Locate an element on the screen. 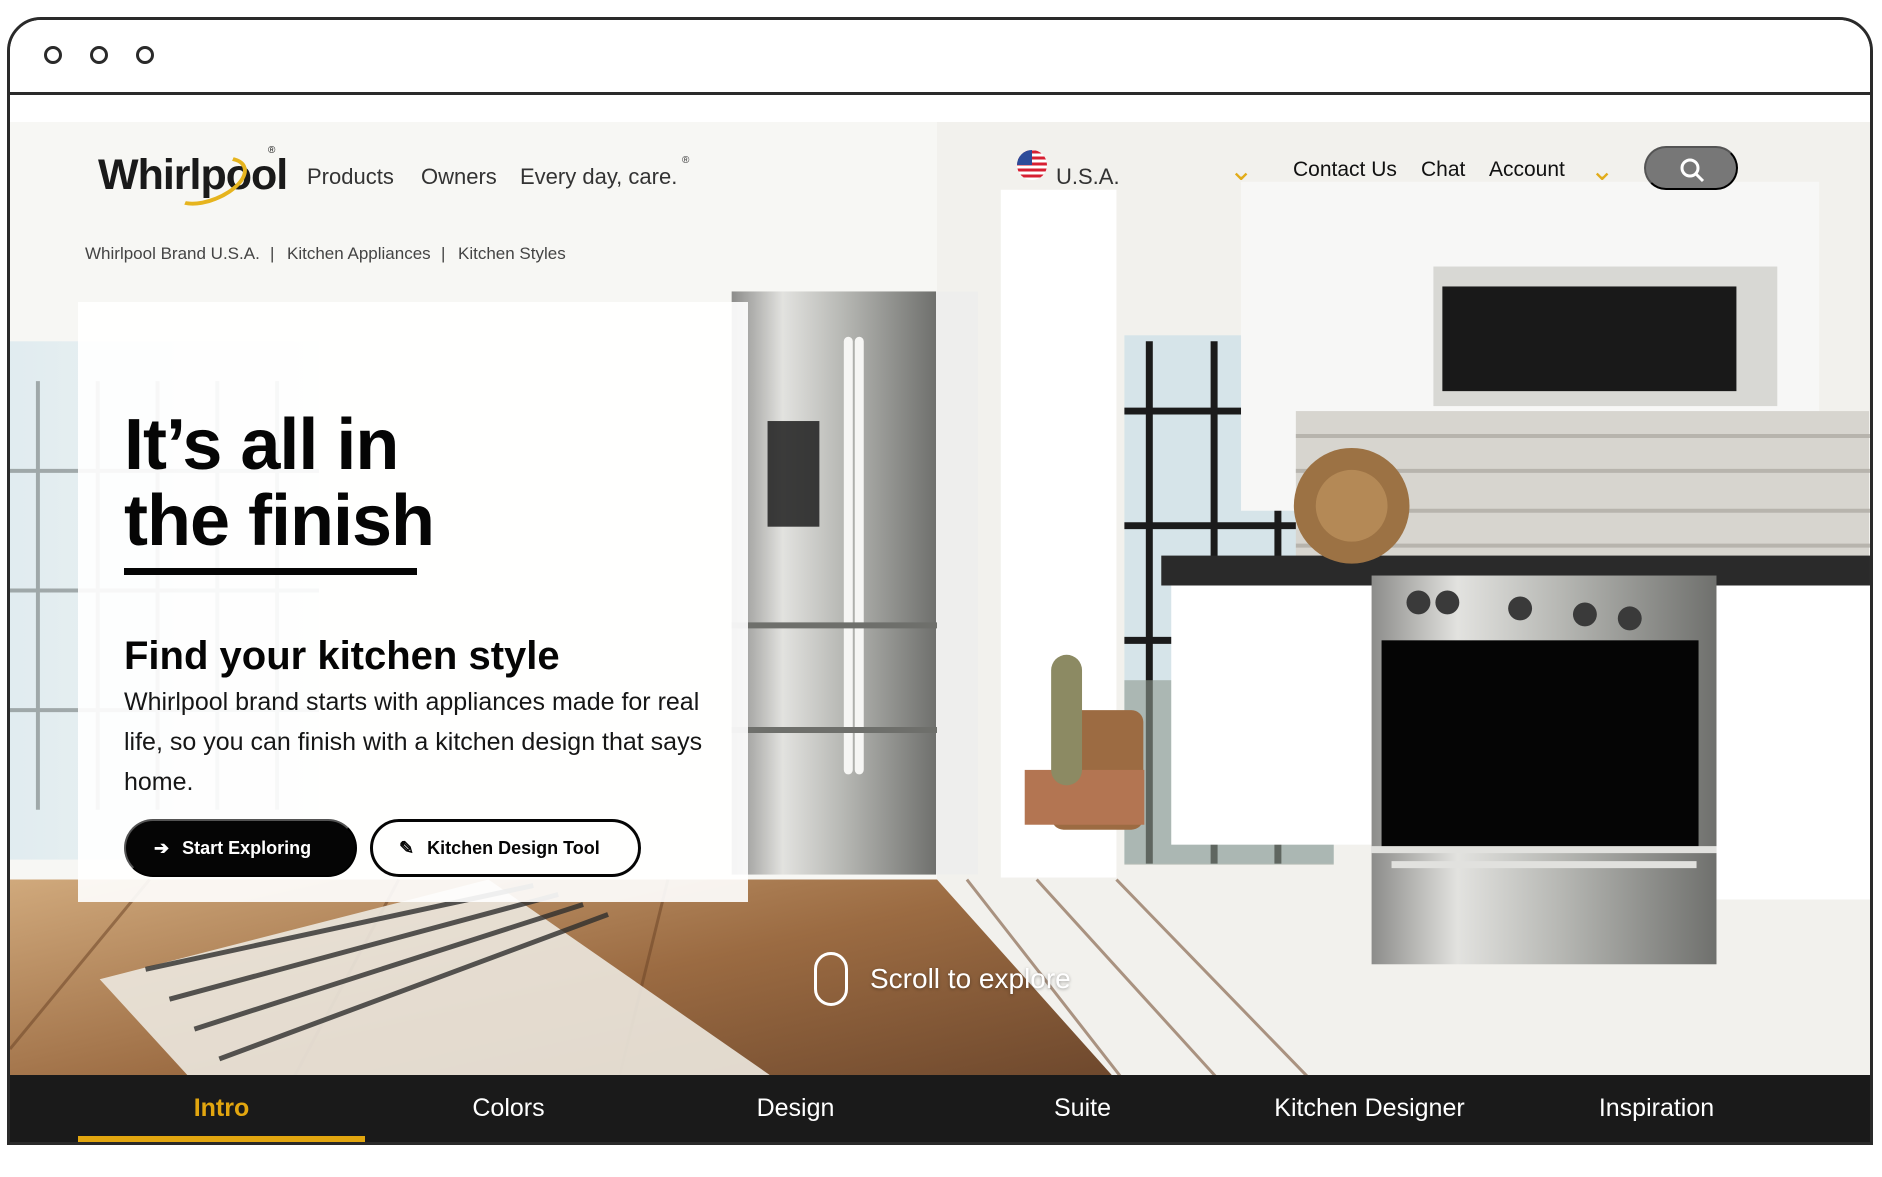 The height and width of the screenshot is (1177, 1882). contact-us-link: Contact Us is located at coordinates (1345, 170).